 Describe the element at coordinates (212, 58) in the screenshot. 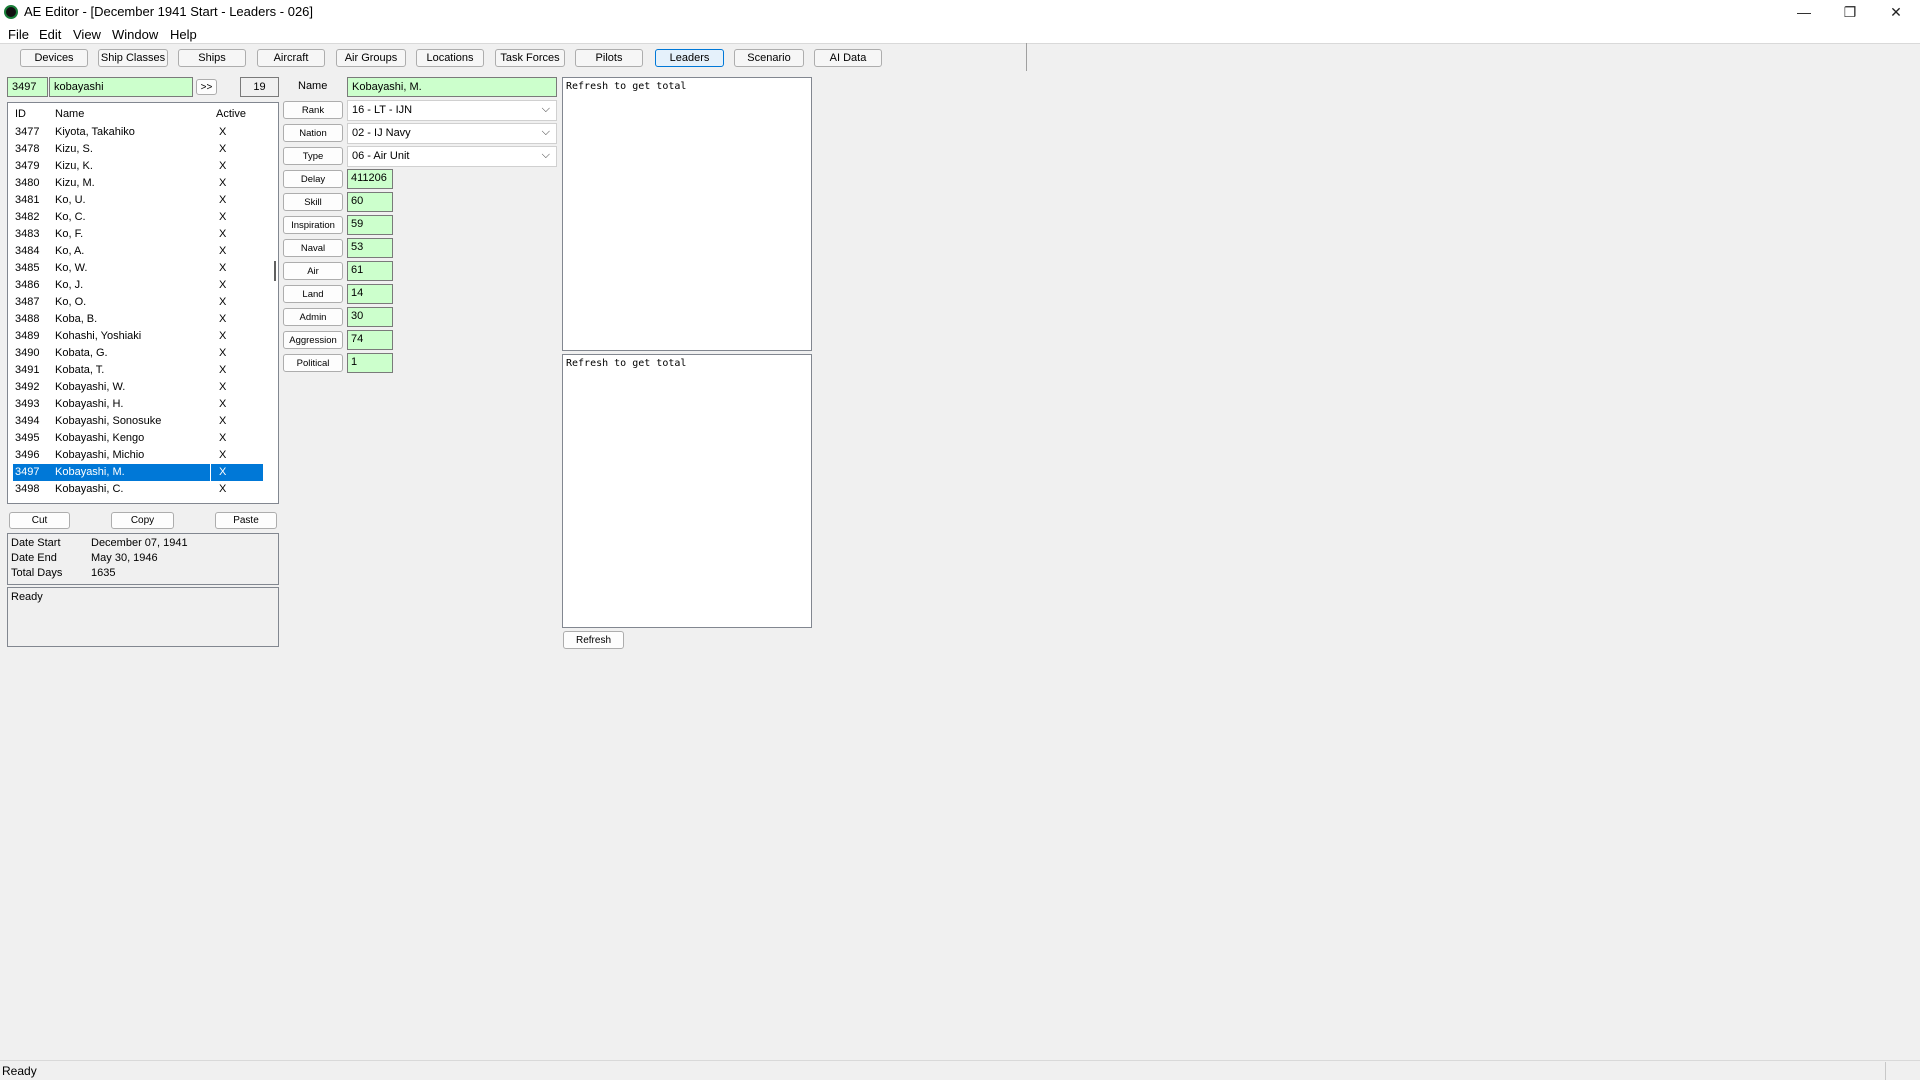

I see `tab-ships: Ships` at that location.